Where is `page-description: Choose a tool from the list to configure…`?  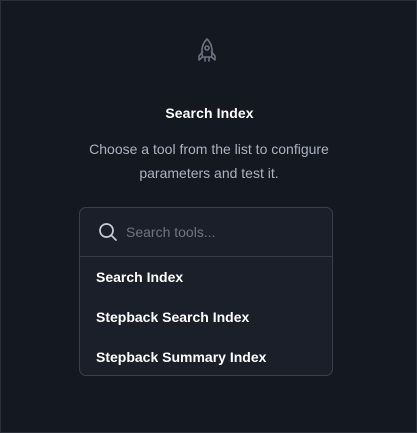
page-description: Choose a tool from the list to configure… is located at coordinates (209, 161).